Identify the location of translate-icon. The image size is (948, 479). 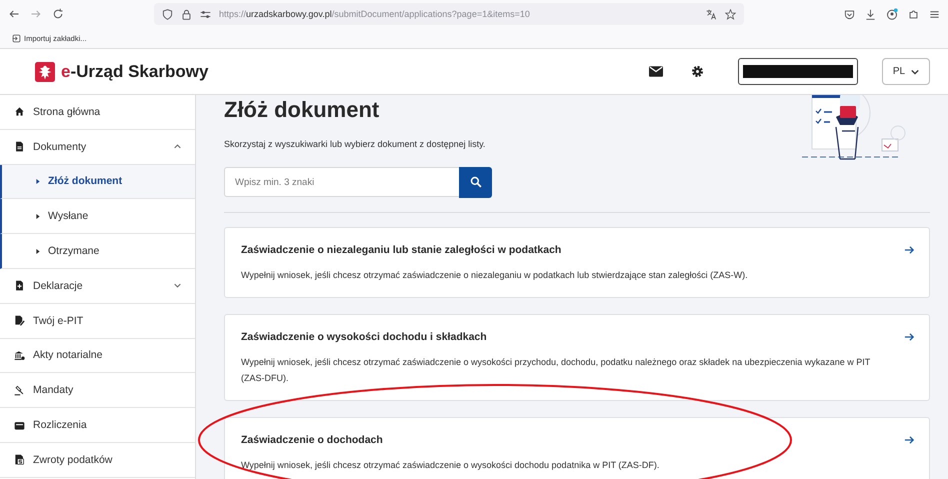
(711, 14).